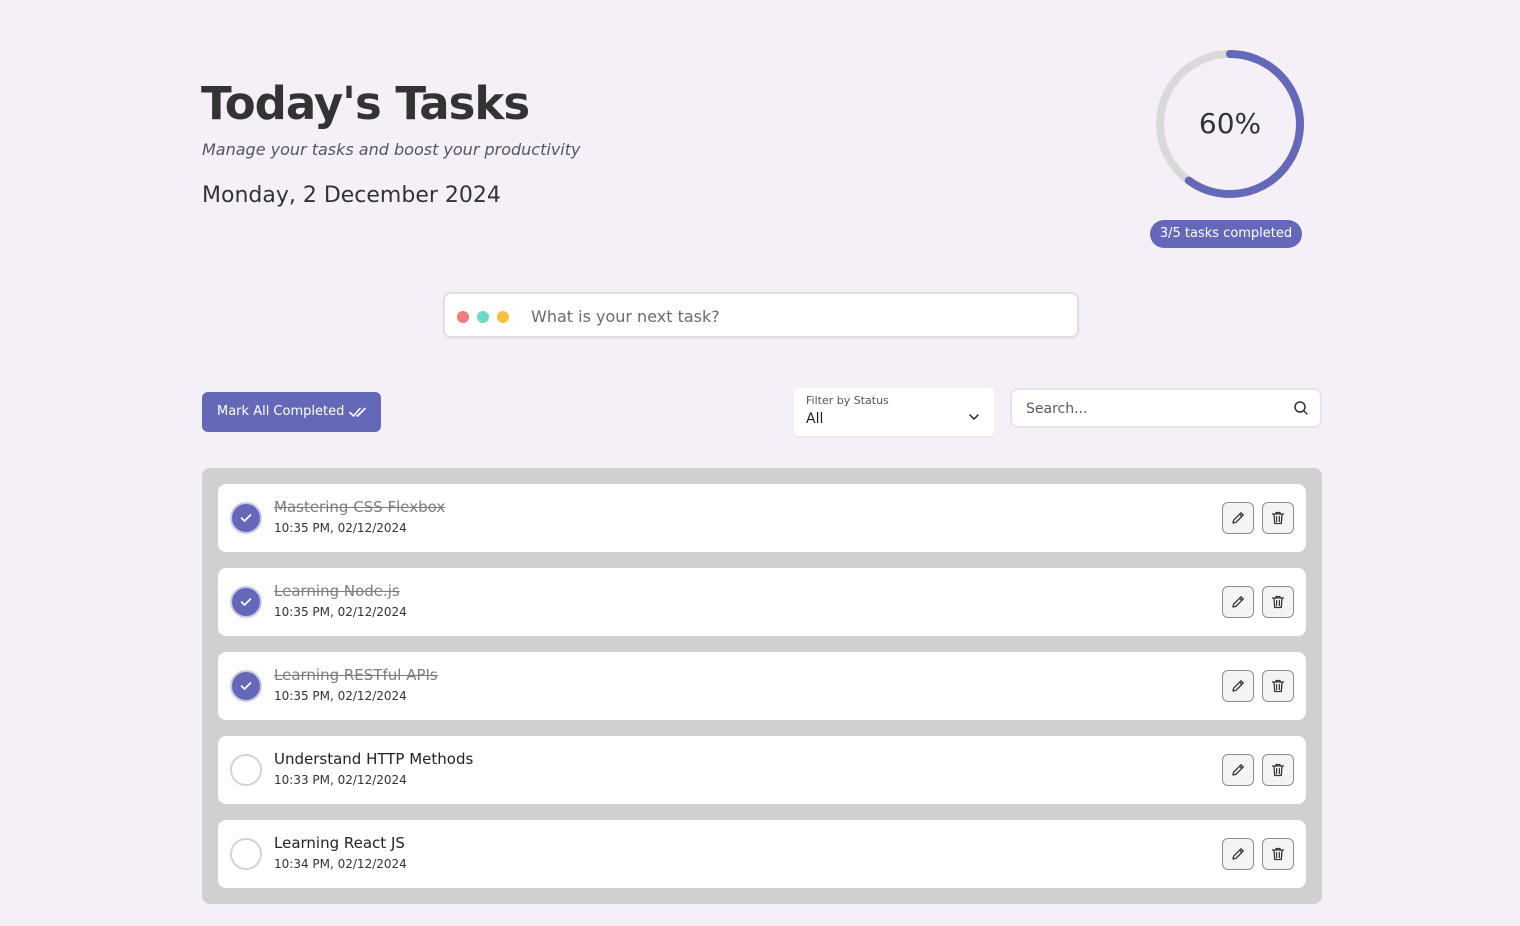 This screenshot has width=1520, height=926. I want to click on status-filter-label: Filter by Status, so click(847, 400).